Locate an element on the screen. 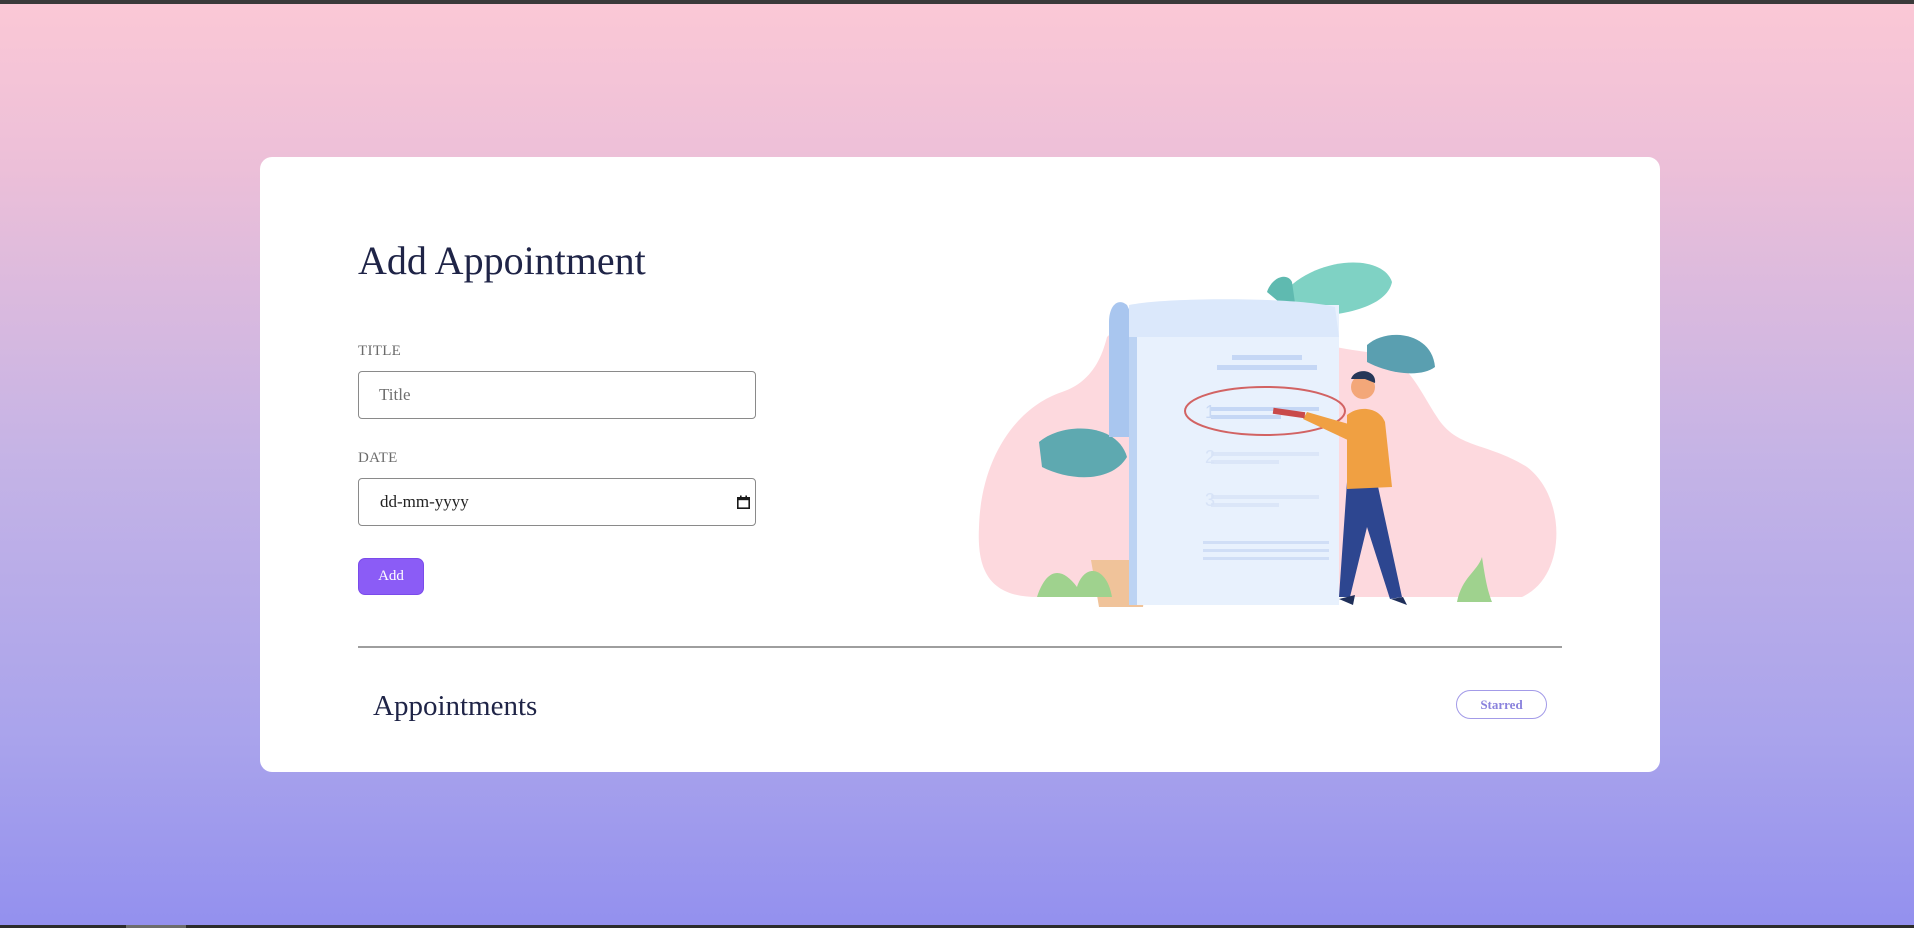 The height and width of the screenshot is (928, 1914). page-title: Add Appointment is located at coordinates (502, 260).